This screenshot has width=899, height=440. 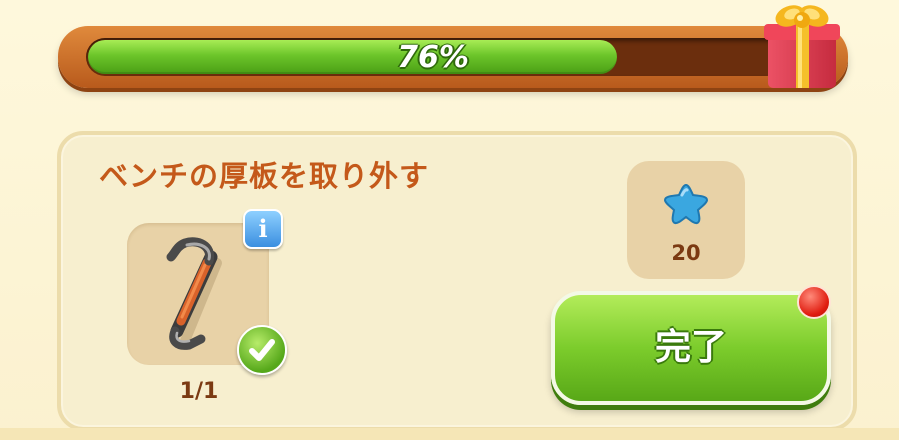 What do you see at coordinates (433, 57) in the screenshot?
I see `progress-percent-label: 76%` at bounding box center [433, 57].